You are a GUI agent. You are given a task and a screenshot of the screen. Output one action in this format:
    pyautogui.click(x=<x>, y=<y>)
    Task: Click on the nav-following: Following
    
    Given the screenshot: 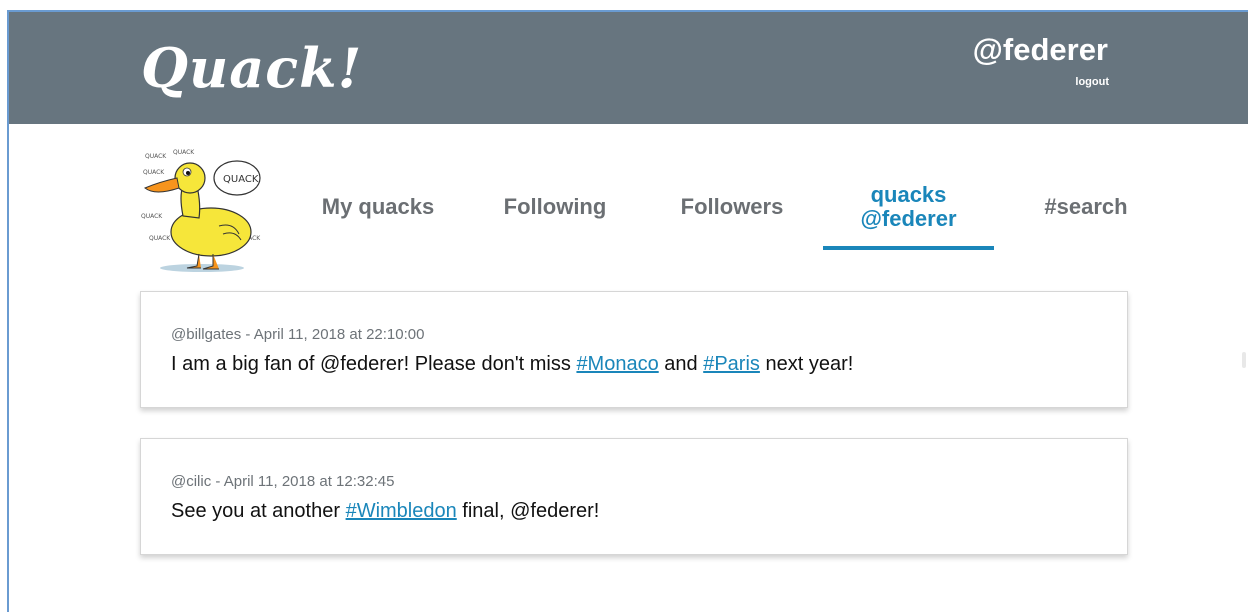 What is the action you would take?
    pyautogui.click(x=555, y=207)
    